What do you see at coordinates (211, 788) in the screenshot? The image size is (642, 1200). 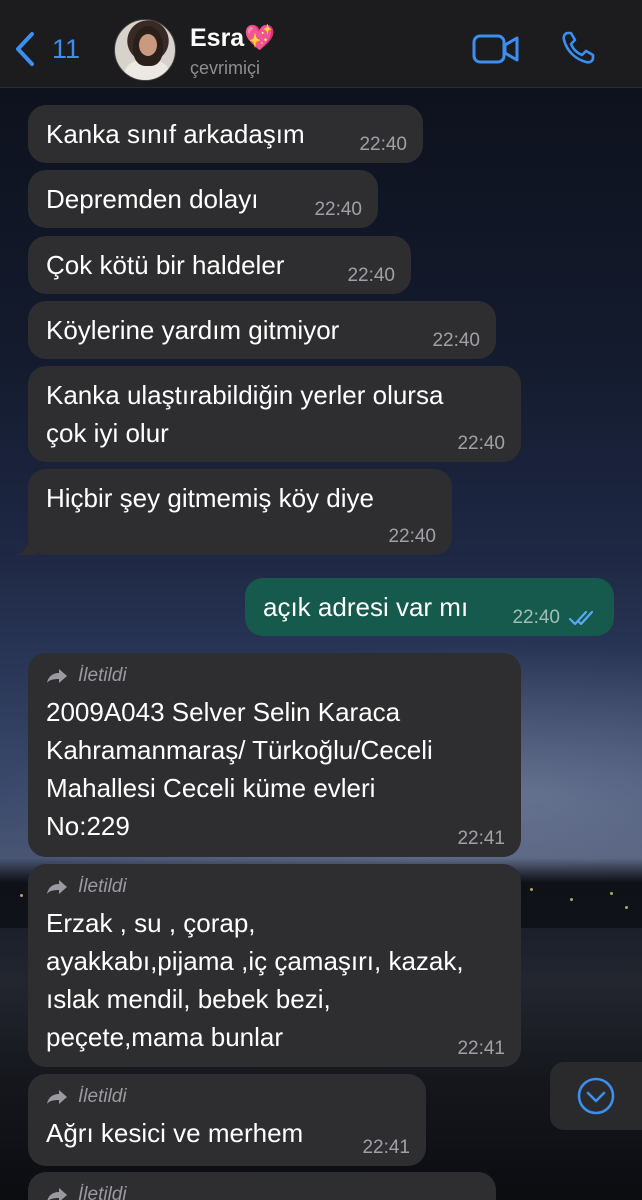 I see `message-text-line: Mahallesi Ceceli küme evleri` at bounding box center [211, 788].